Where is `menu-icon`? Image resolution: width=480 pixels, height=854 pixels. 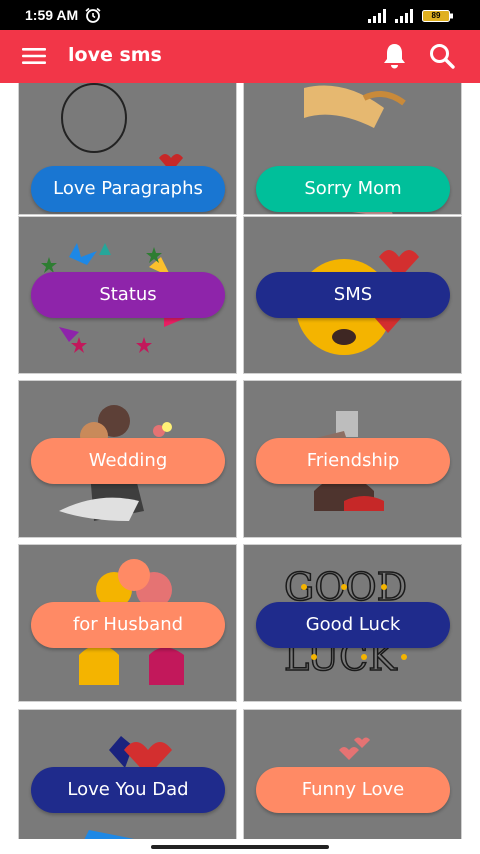
menu-icon is located at coordinates (34, 56).